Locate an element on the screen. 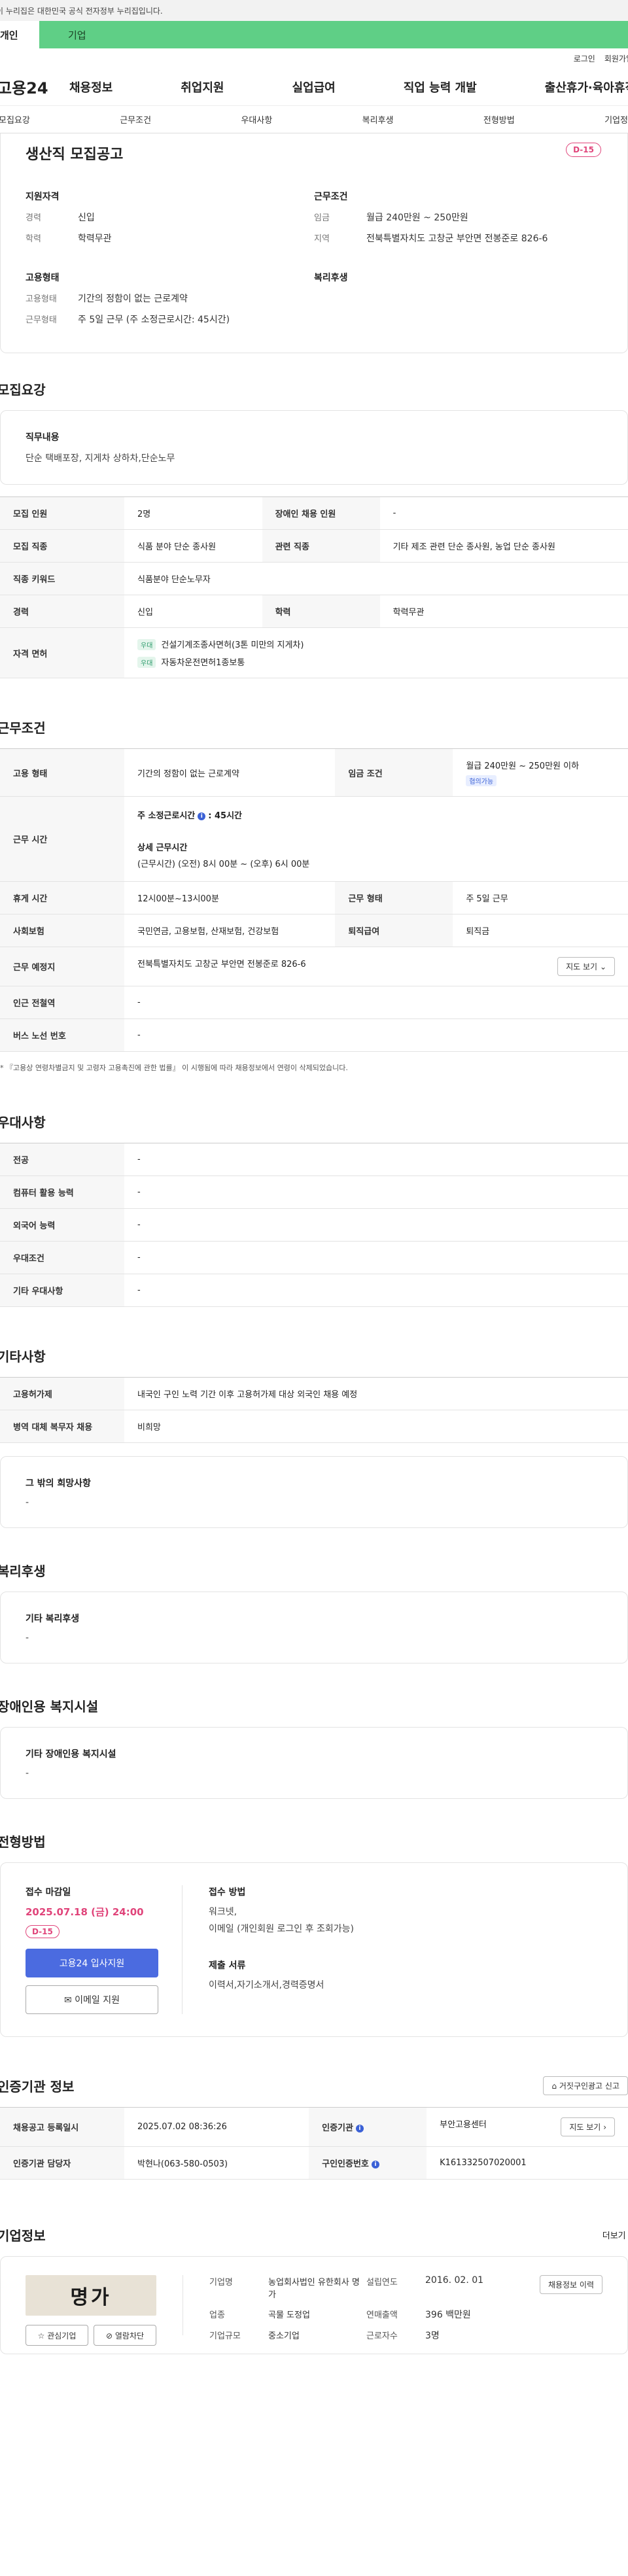 This screenshot has width=628, height=2576. duty-box: 직무내용 단순 택배포장, 지게차 상하차,단순노무 is located at coordinates (314, 448).